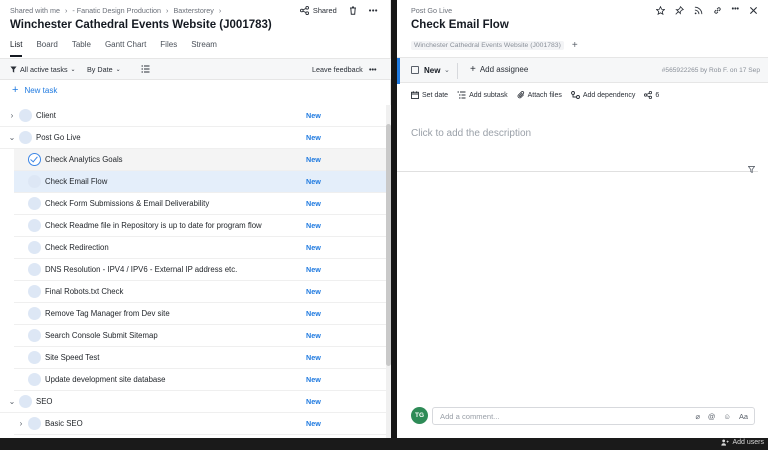  Describe the element at coordinates (46, 48) in the screenshot. I see `tab-board: Board` at that location.